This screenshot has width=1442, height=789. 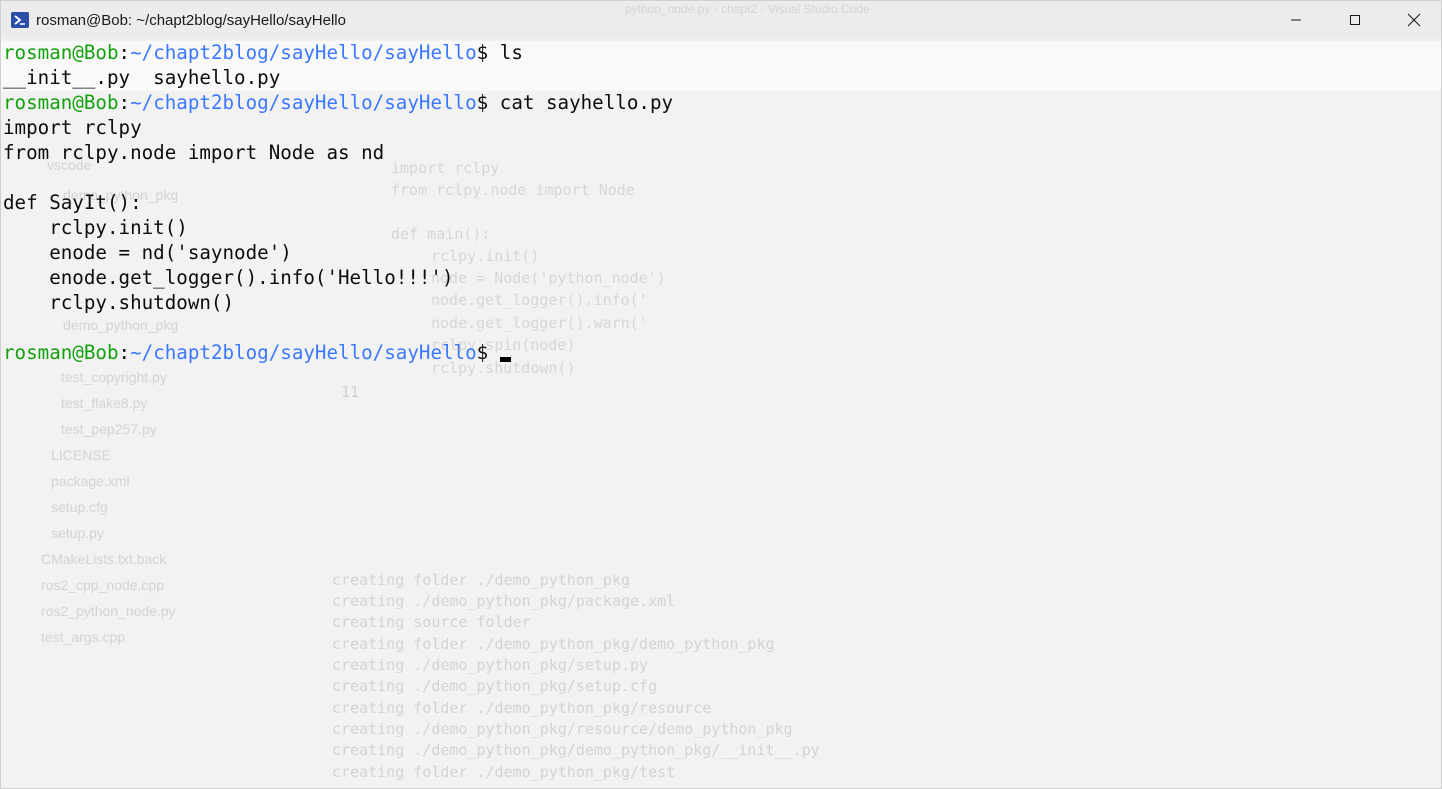 I want to click on file-line: rclpy.init(), so click(x=95, y=227).